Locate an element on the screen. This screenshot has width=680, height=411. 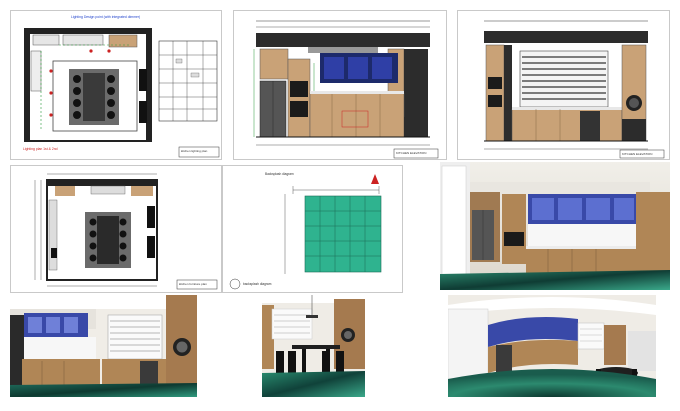
render-panorama-image is located at coordinates (552, 346).